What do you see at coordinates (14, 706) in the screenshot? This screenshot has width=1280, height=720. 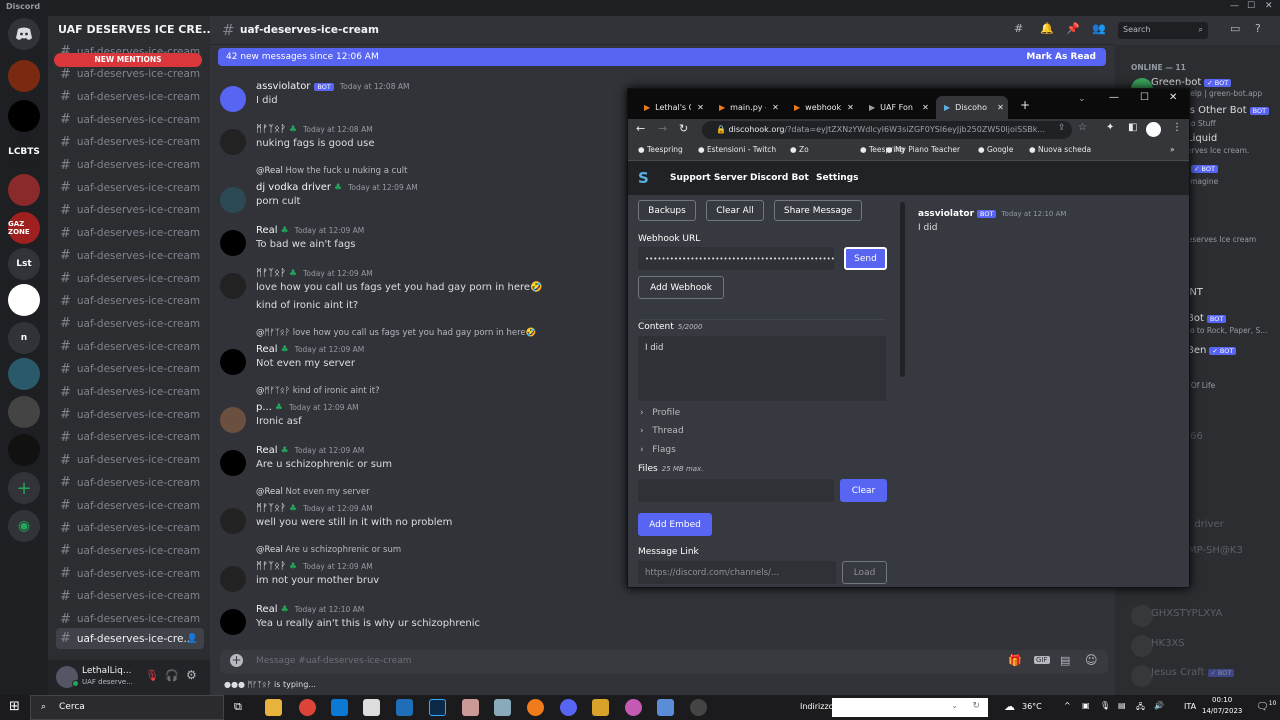 I see `windows-start-icon: ⊞` at bounding box center [14, 706].